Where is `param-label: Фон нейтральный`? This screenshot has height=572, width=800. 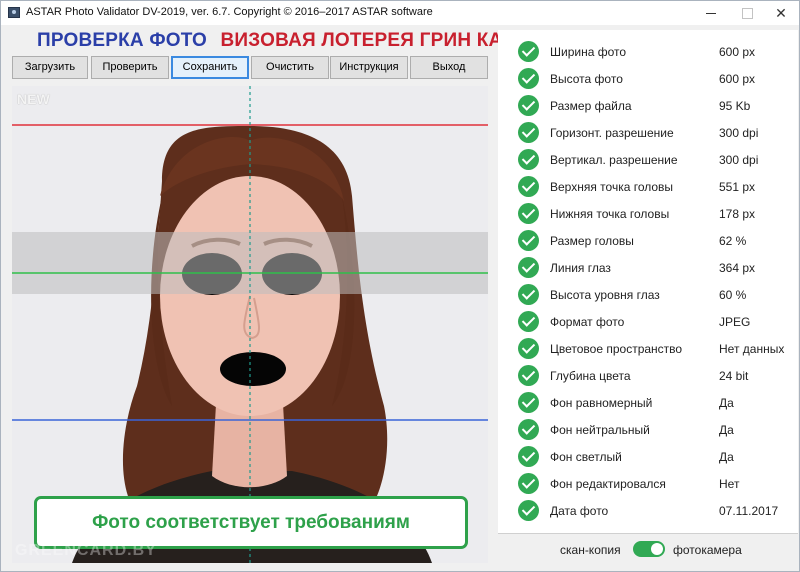 param-label: Фон нейтральный is located at coordinates (600, 430).